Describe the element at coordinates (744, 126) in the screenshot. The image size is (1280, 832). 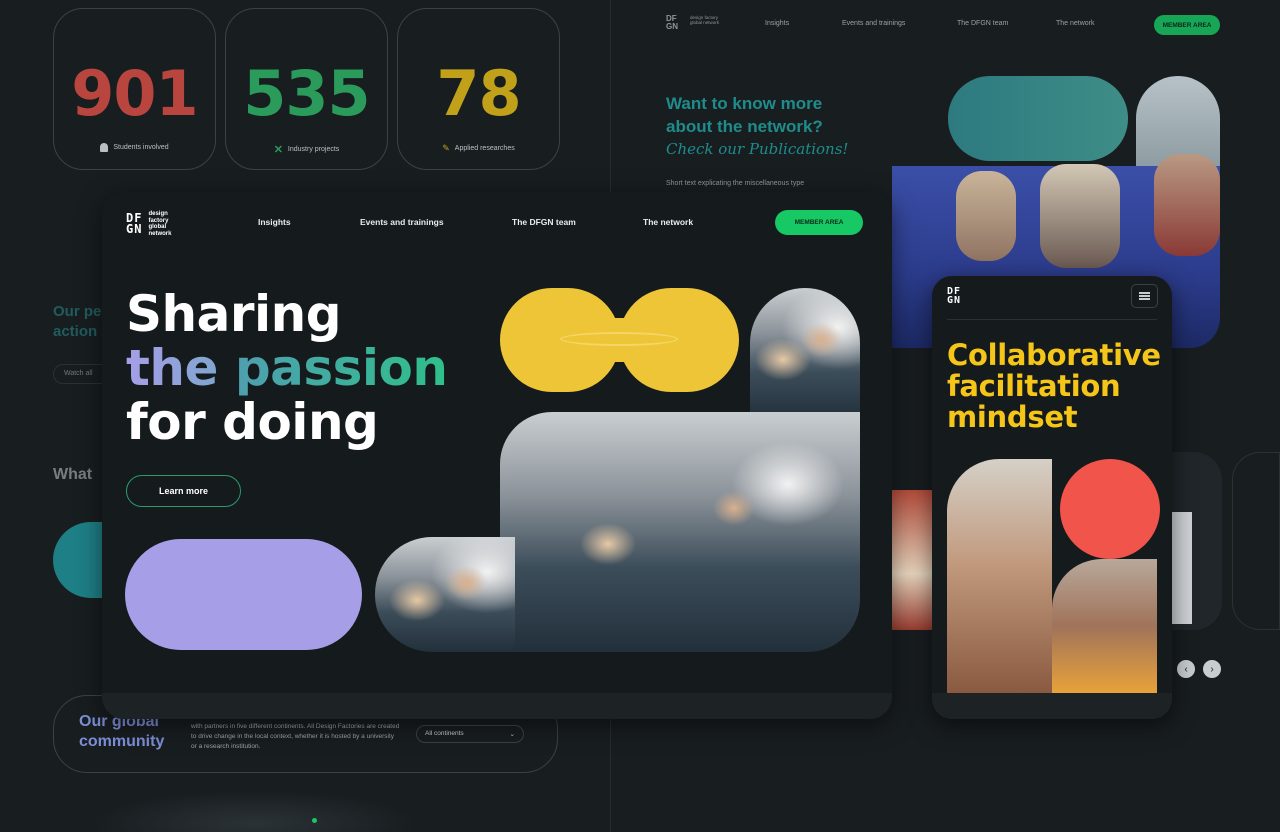
I see `bg-heading-line2: about the network?` at that location.